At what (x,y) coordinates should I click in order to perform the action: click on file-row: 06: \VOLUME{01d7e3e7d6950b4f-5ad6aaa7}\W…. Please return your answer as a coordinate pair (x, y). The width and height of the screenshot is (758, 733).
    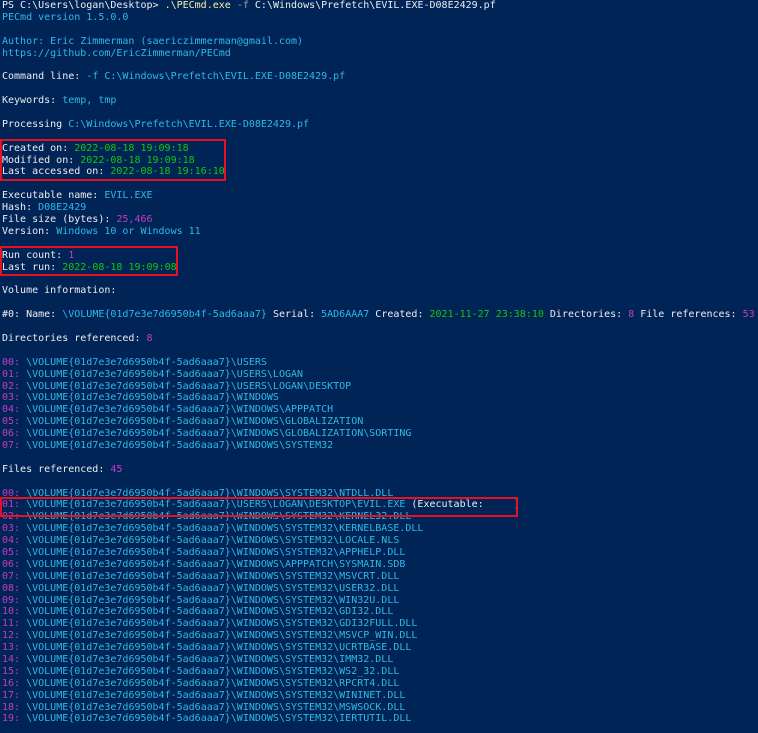
    Looking at the image, I should click on (380, 565).